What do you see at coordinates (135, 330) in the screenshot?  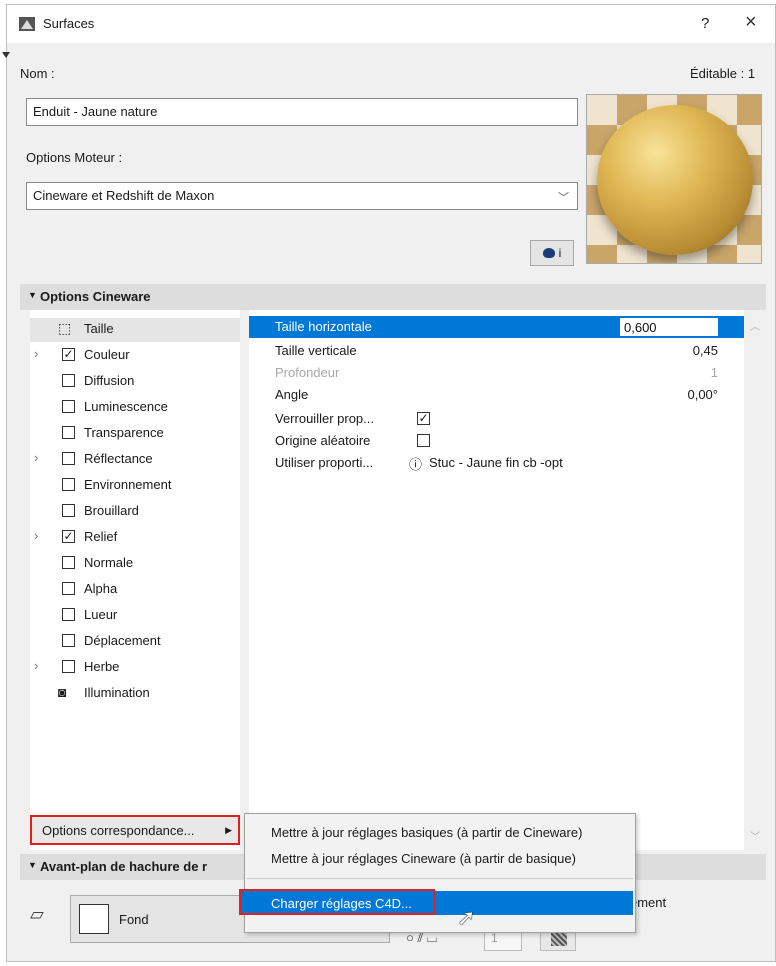 I see `channel-taille: ⬚ Taille` at bounding box center [135, 330].